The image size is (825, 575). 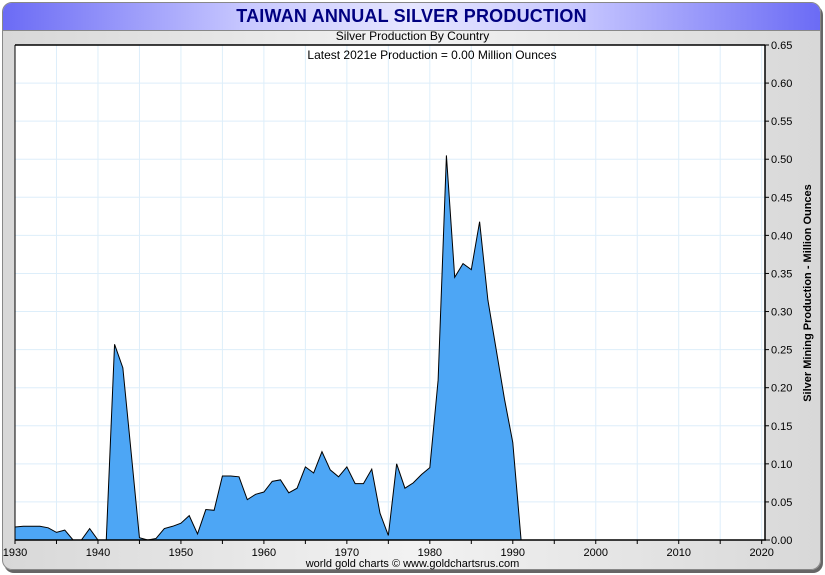 What do you see at coordinates (781, 351) in the screenshot?
I see `y-tick-label: 0.25` at bounding box center [781, 351].